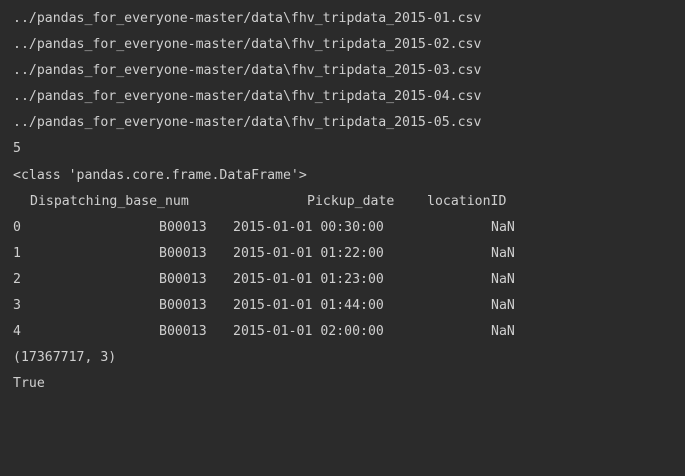  What do you see at coordinates (29, 384) in the screenshot?
I see `result-line: True` at bounding box center [29, 384].